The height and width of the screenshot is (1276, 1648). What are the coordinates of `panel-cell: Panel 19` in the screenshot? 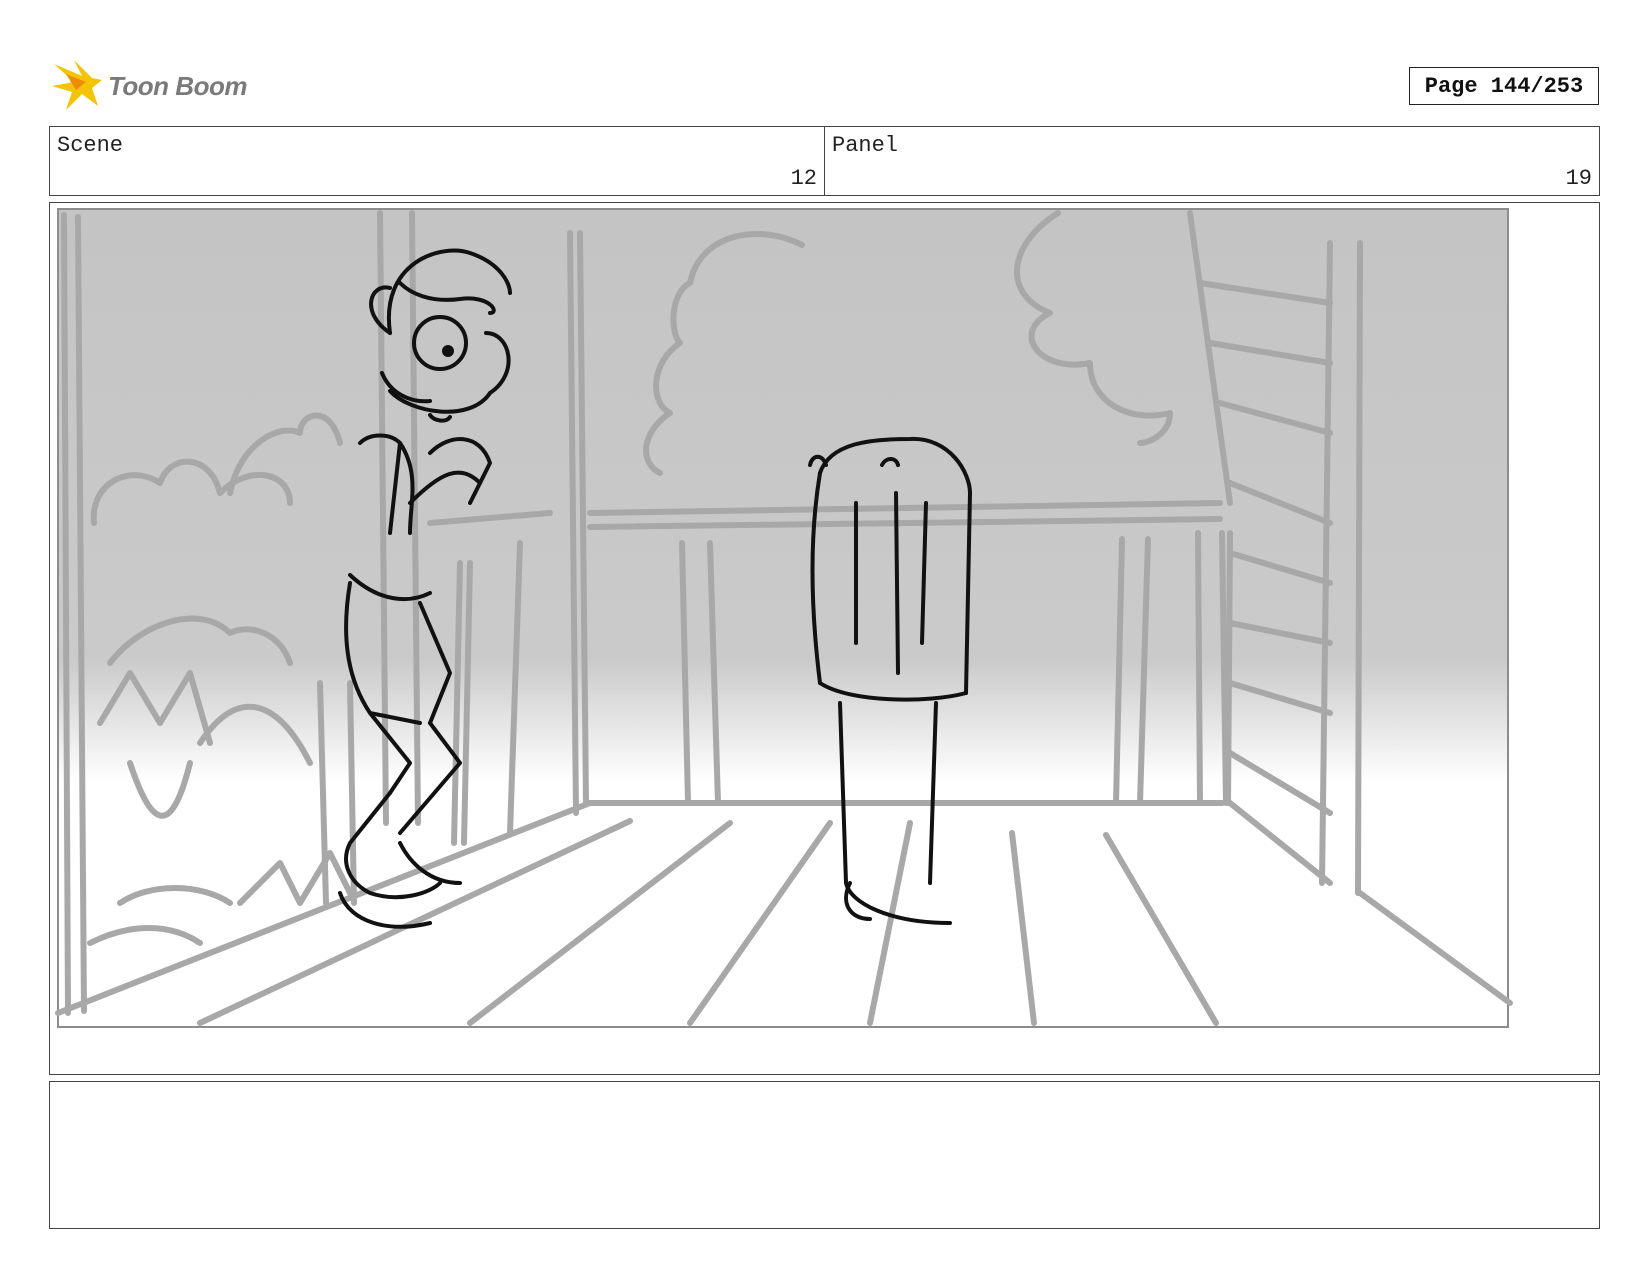 It's located at (1211, 161).